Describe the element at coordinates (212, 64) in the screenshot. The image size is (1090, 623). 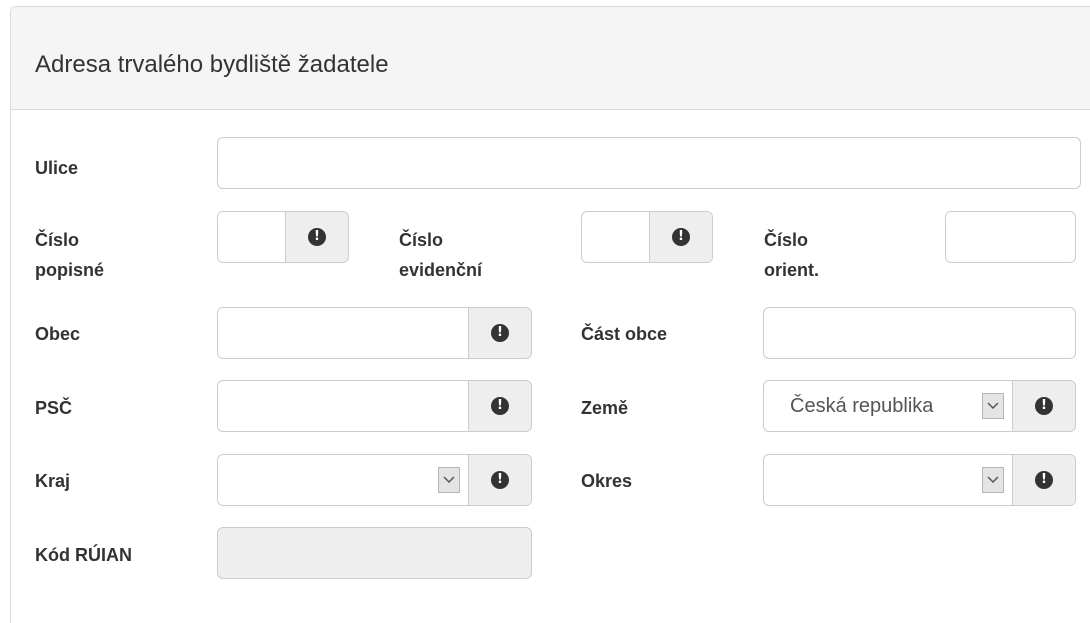
I see `panel-title: Adresa trvalého bydliště žadatele` at that location.